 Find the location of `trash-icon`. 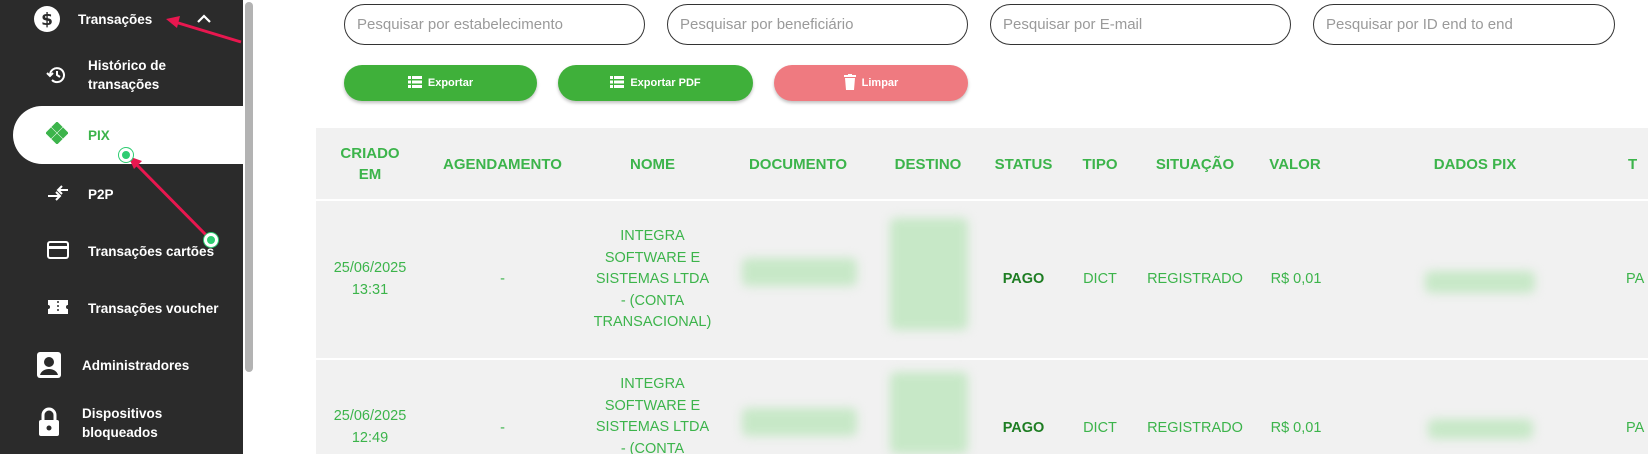

trash-icon is located at coordinates (849, 83).